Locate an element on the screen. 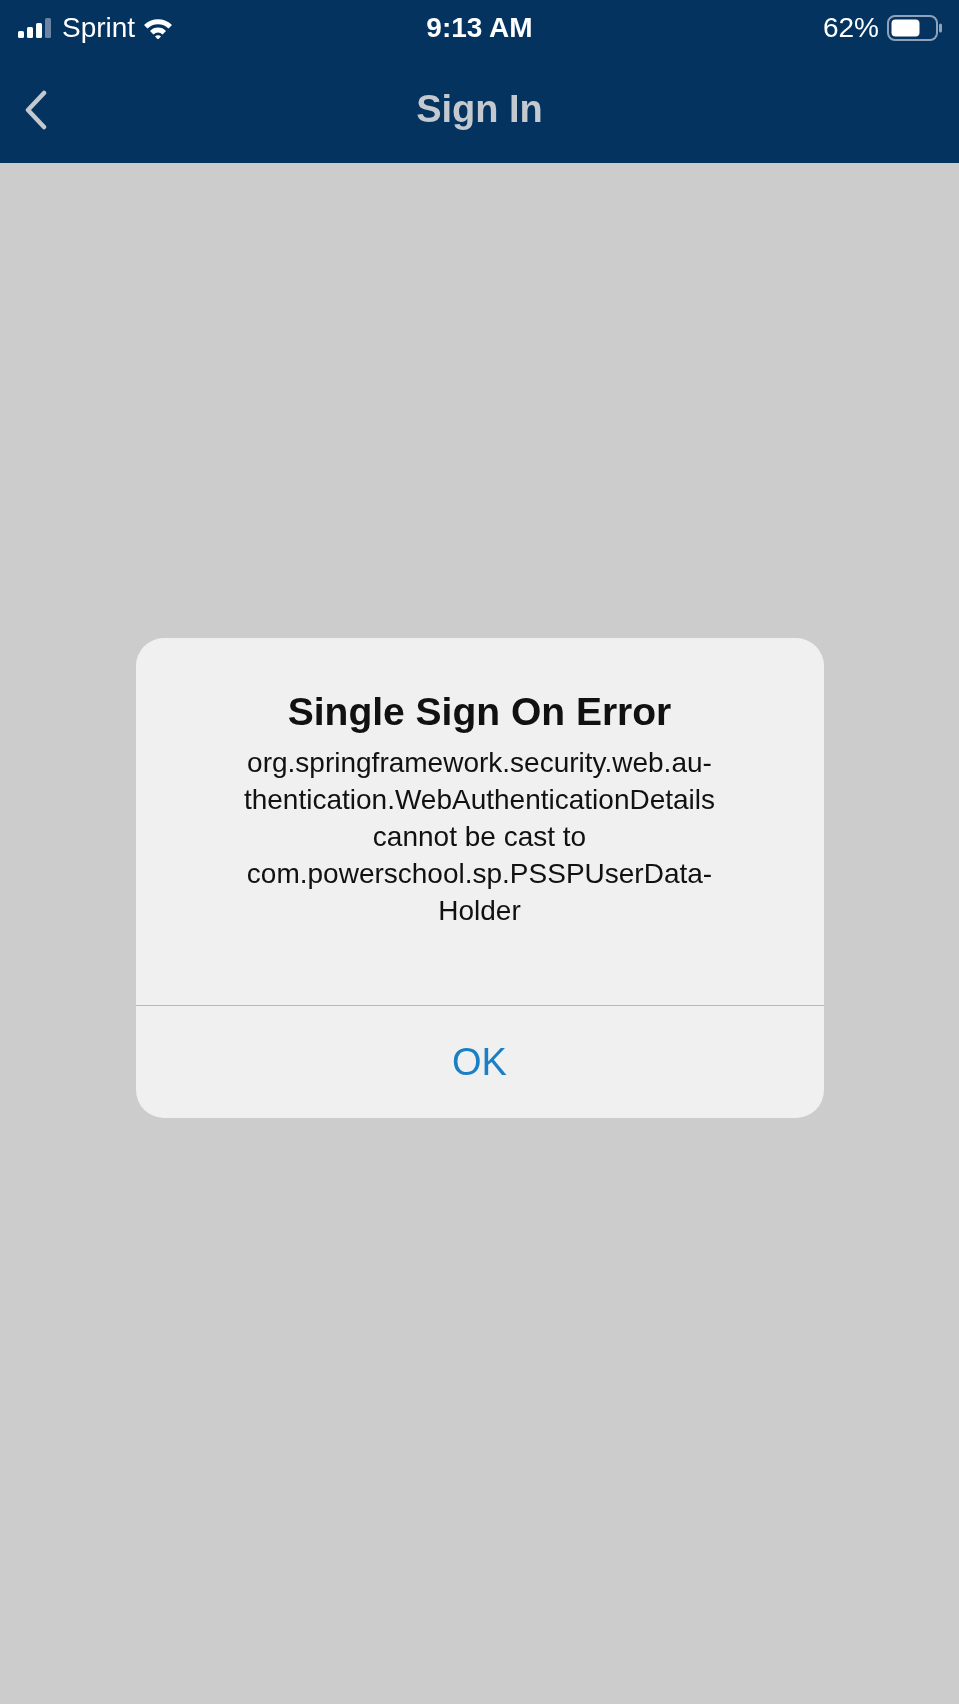  carrier-name: Sprint is located at coordinates (99, 28).